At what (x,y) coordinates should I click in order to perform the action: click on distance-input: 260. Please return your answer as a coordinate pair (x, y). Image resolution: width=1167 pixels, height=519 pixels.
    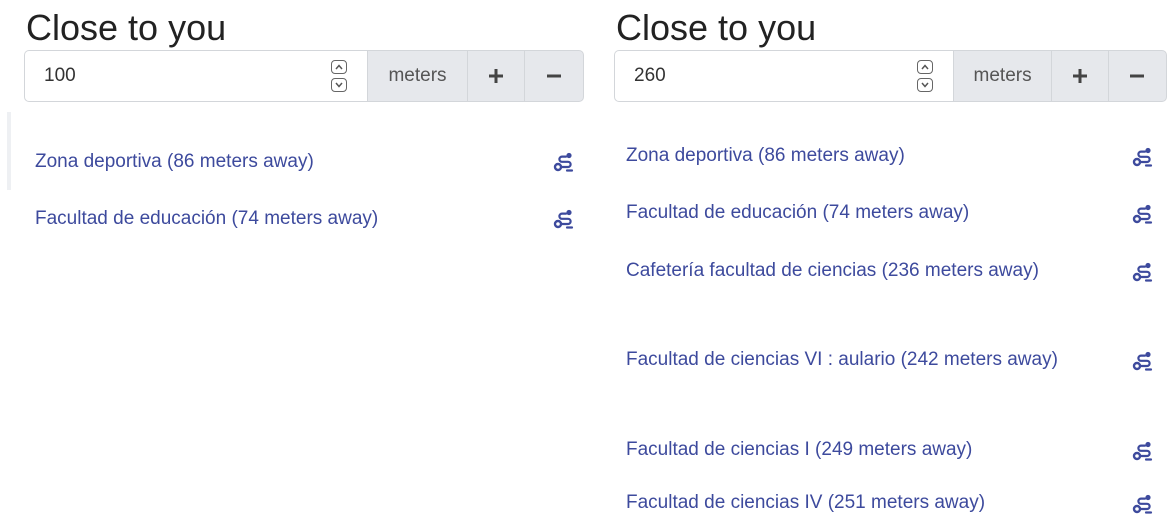
    Looking at the image, I should click on (783, 76).